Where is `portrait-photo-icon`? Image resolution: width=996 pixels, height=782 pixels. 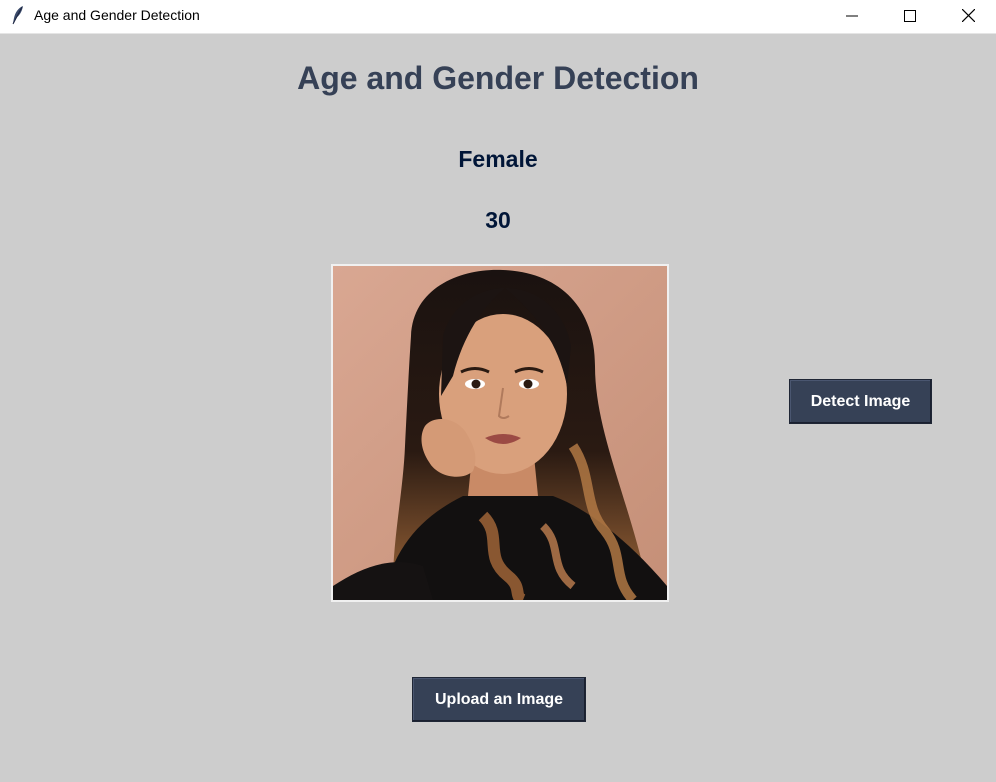
portrait-photo-icon is located at coordinates (500, 433).